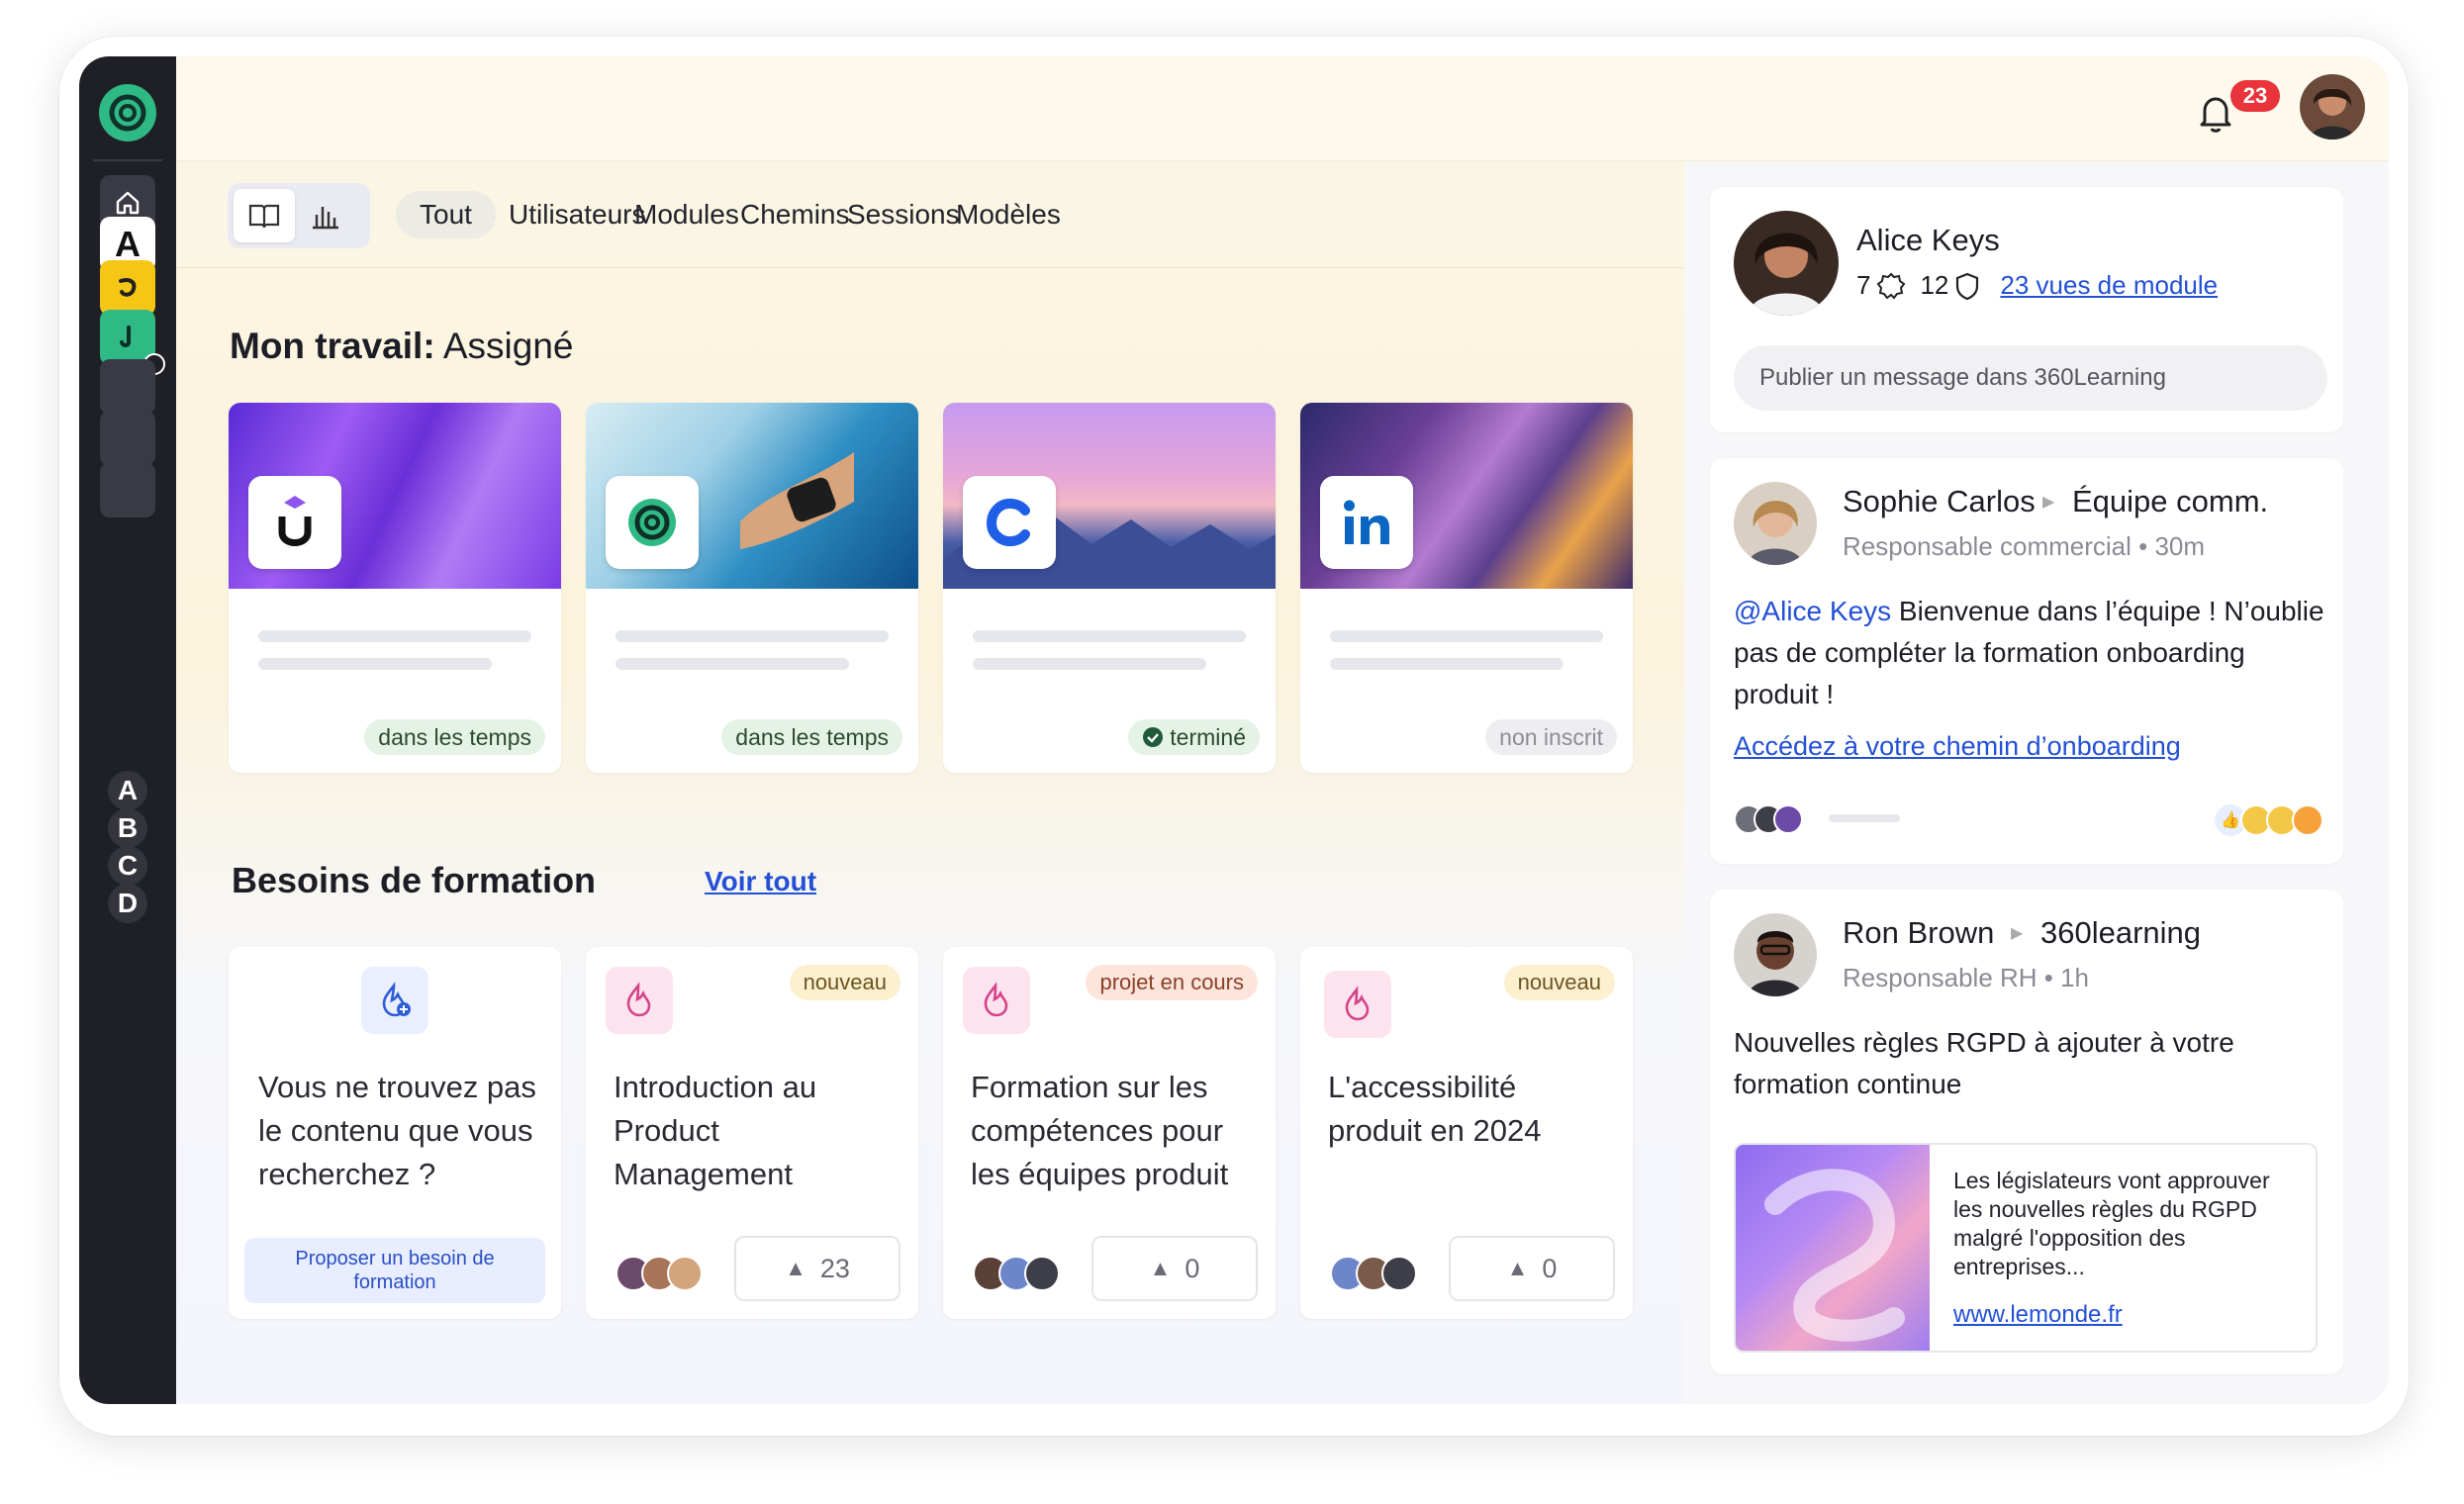 The image size is (2464, 1504). I want to click on check-icon, so click(1153, 737).